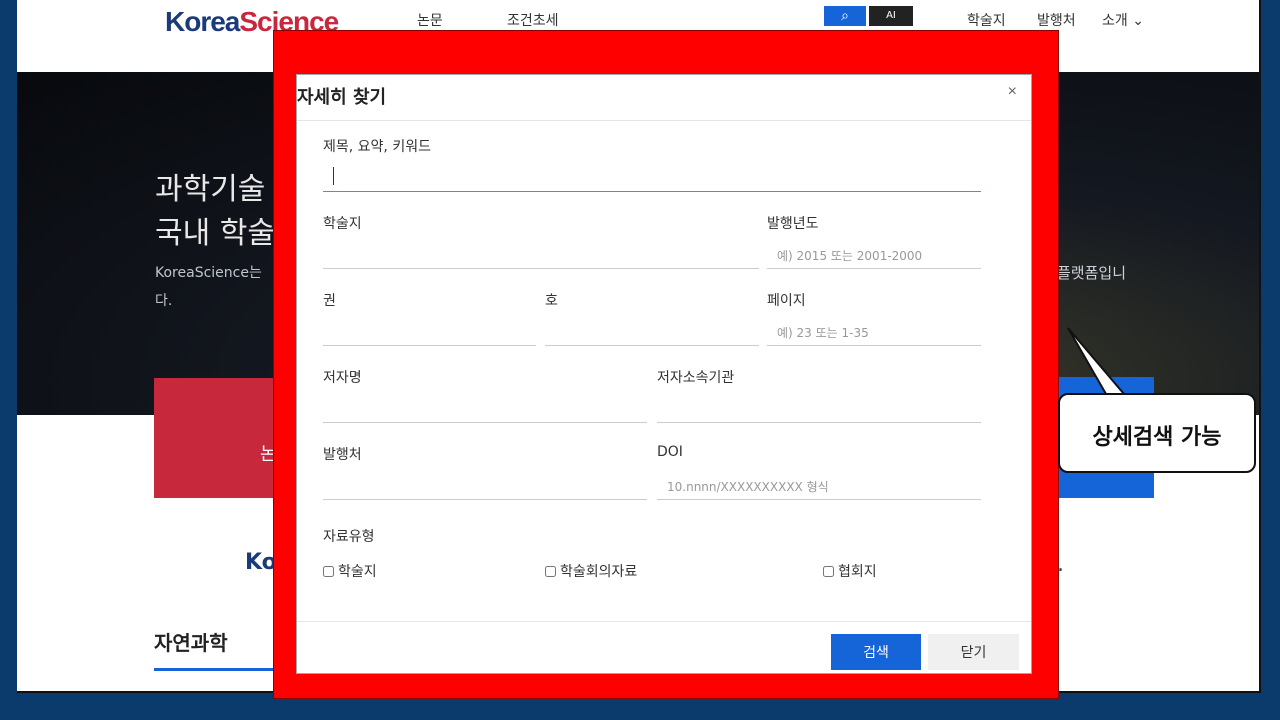 Image resolution: width=1280 pixels, height=720 pixels. Describe the element at coordinates (599, 572) in the screenshot. I see `type-conference-label: 학술회의자료` at that location.